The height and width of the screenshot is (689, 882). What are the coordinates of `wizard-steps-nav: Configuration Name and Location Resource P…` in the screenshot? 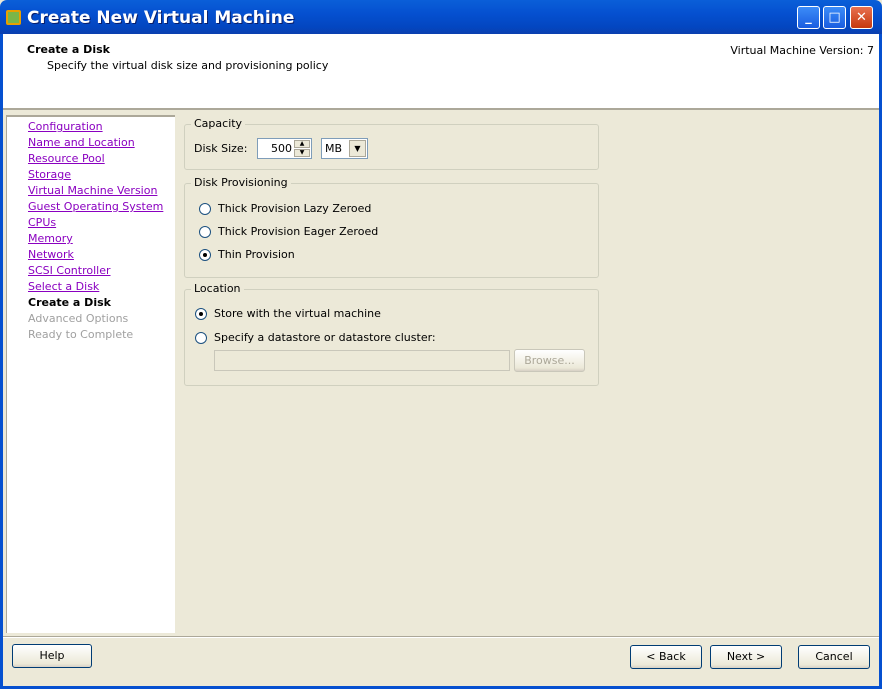 It's located at (90, 374).